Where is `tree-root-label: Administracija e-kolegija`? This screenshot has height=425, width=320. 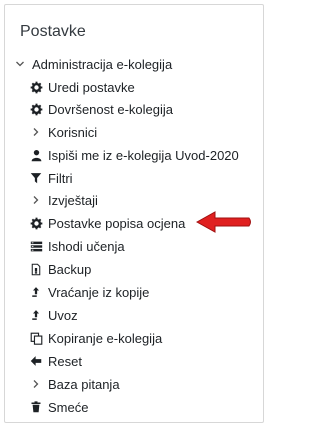 tree-root-label: Administracija e-kolegija is located at coordinates (102, 64).